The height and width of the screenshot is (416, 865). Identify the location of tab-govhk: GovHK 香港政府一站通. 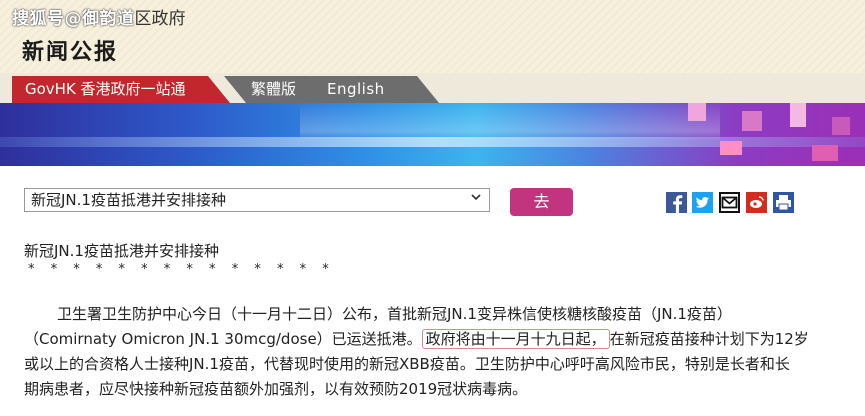
(121, 89).